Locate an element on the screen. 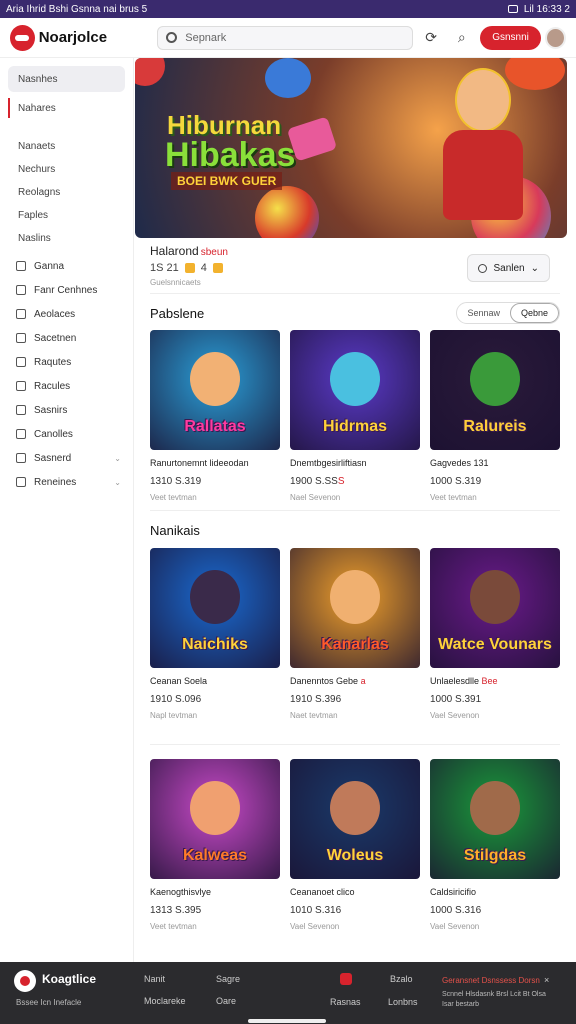 This screenshot has width=576, height=1024. sidebar-item-section: Sacetnen is located at coordinates (66, 338).